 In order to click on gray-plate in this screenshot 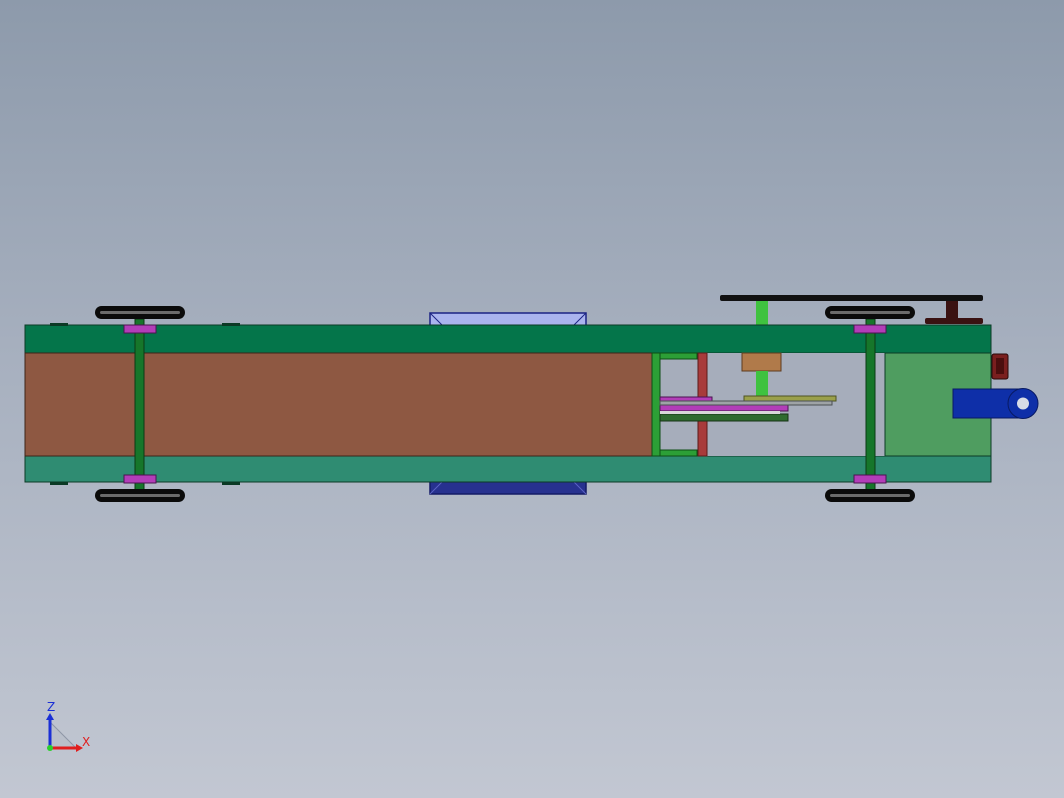, I will do `click(746, 403)`.